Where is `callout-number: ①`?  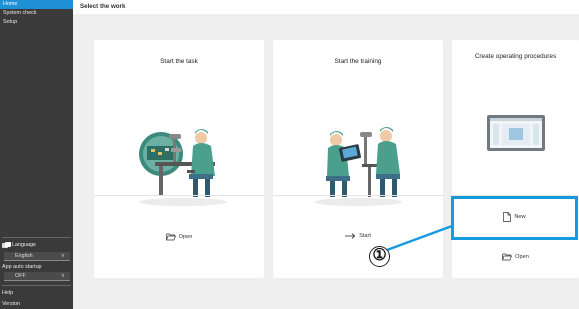
callout-number: ① is located at coordinates (379, 256).